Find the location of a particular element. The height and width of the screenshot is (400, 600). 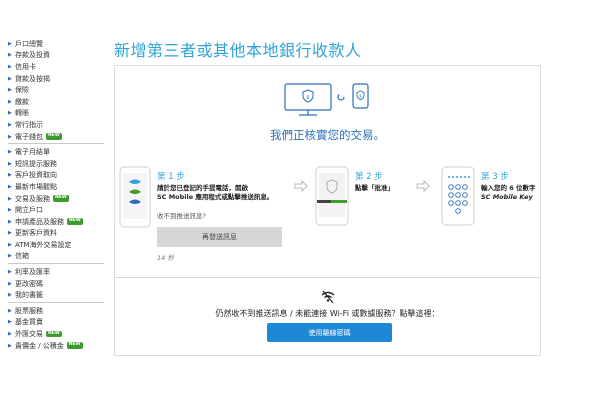

page-title: 新增第三者或其他本地銀行收款人 is located at coordinates (238, 50).